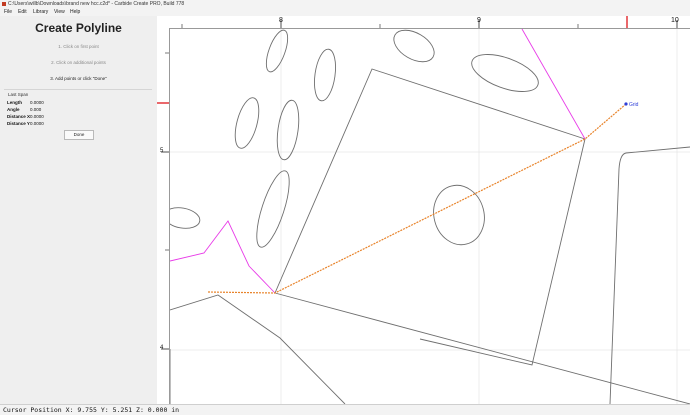 The image size is (690, 415). Describe the element at coordinates (78, 28) in the screenshot. I see `panel-title: Create Polyline` at that location.